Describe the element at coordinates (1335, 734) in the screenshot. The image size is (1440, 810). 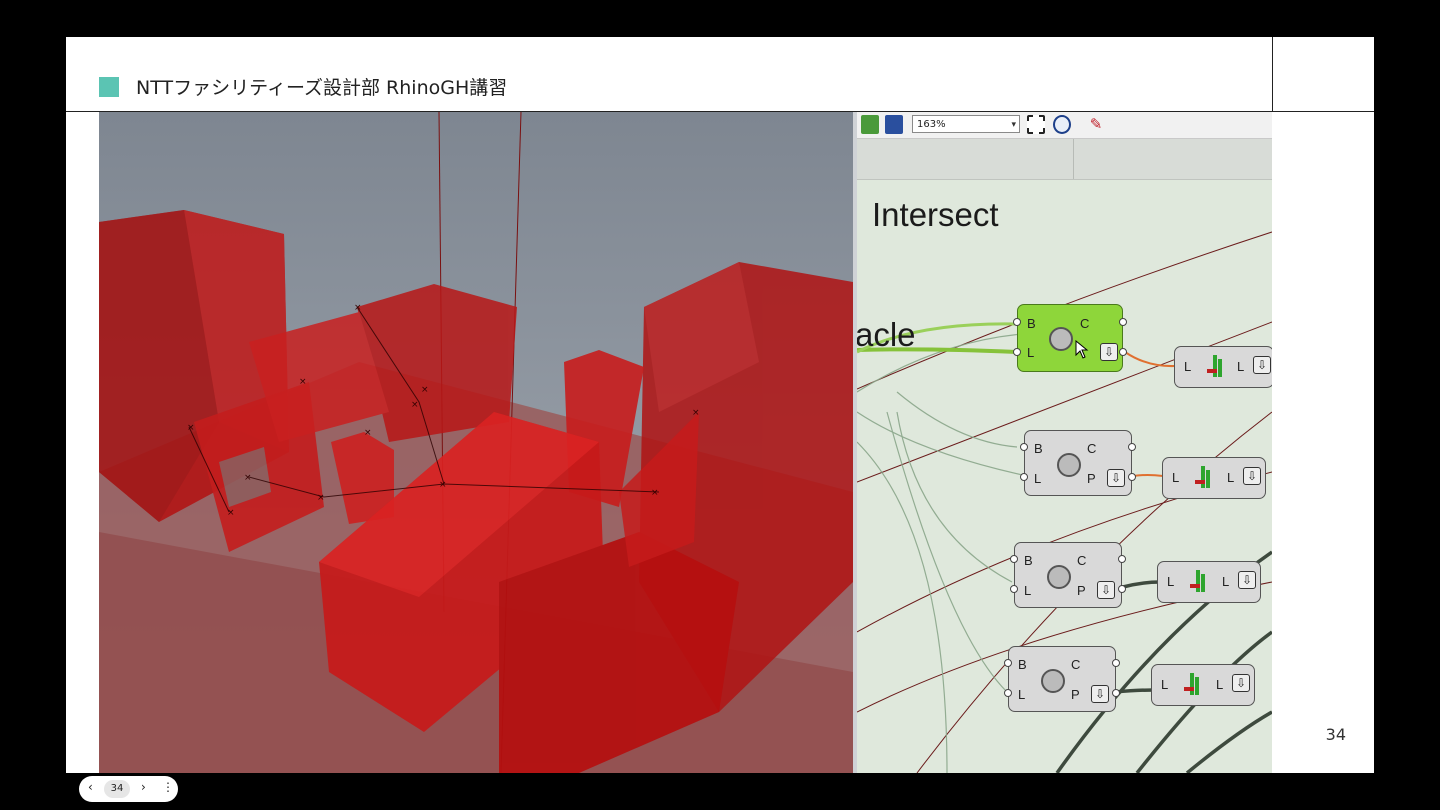
I see `page-number: 34` at that location.